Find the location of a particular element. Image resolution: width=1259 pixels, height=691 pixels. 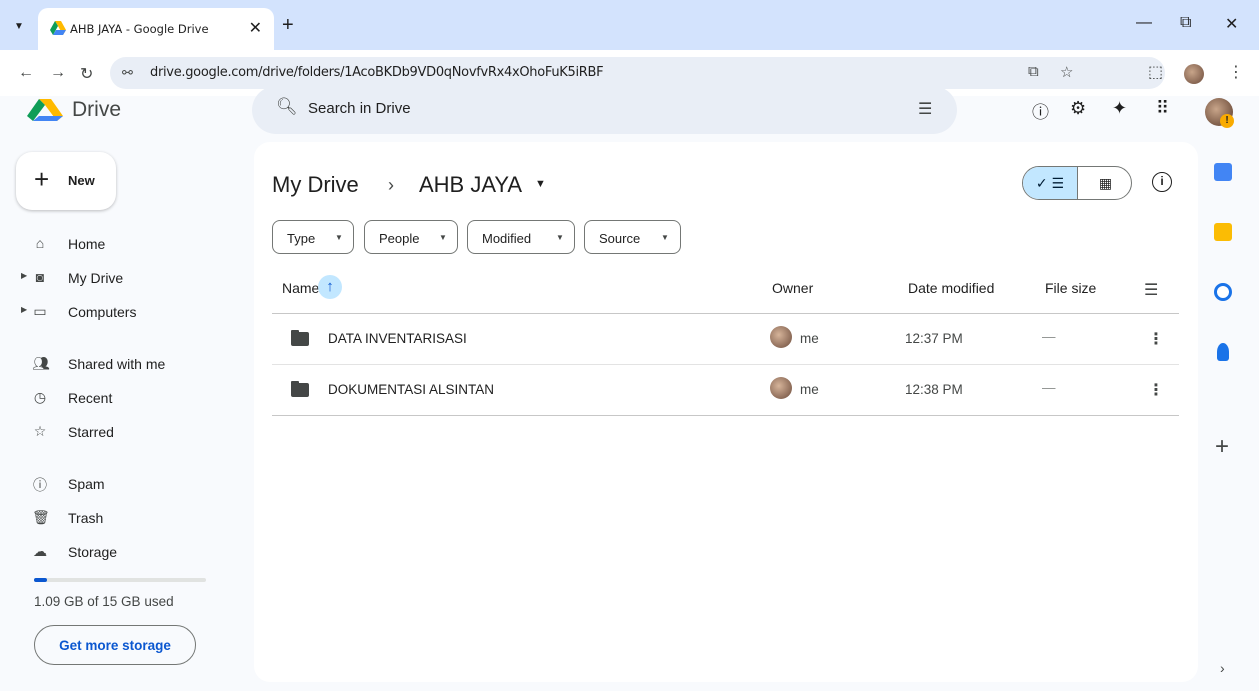

sidebar-item-starred: ☆ Starred is located at coordinates (124, 433).